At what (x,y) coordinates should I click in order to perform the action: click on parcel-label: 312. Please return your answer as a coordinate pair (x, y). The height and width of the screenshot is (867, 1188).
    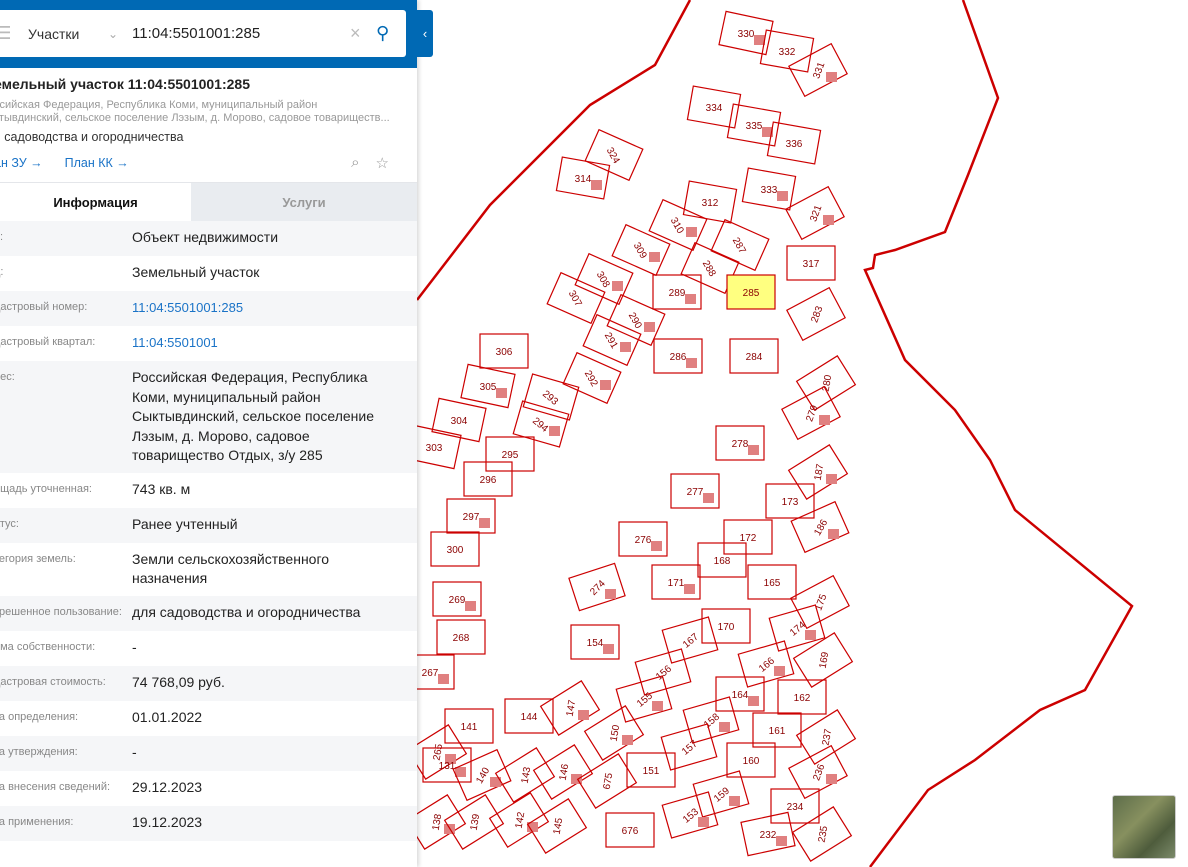
    Looking at the image, I should click on (710, 203).